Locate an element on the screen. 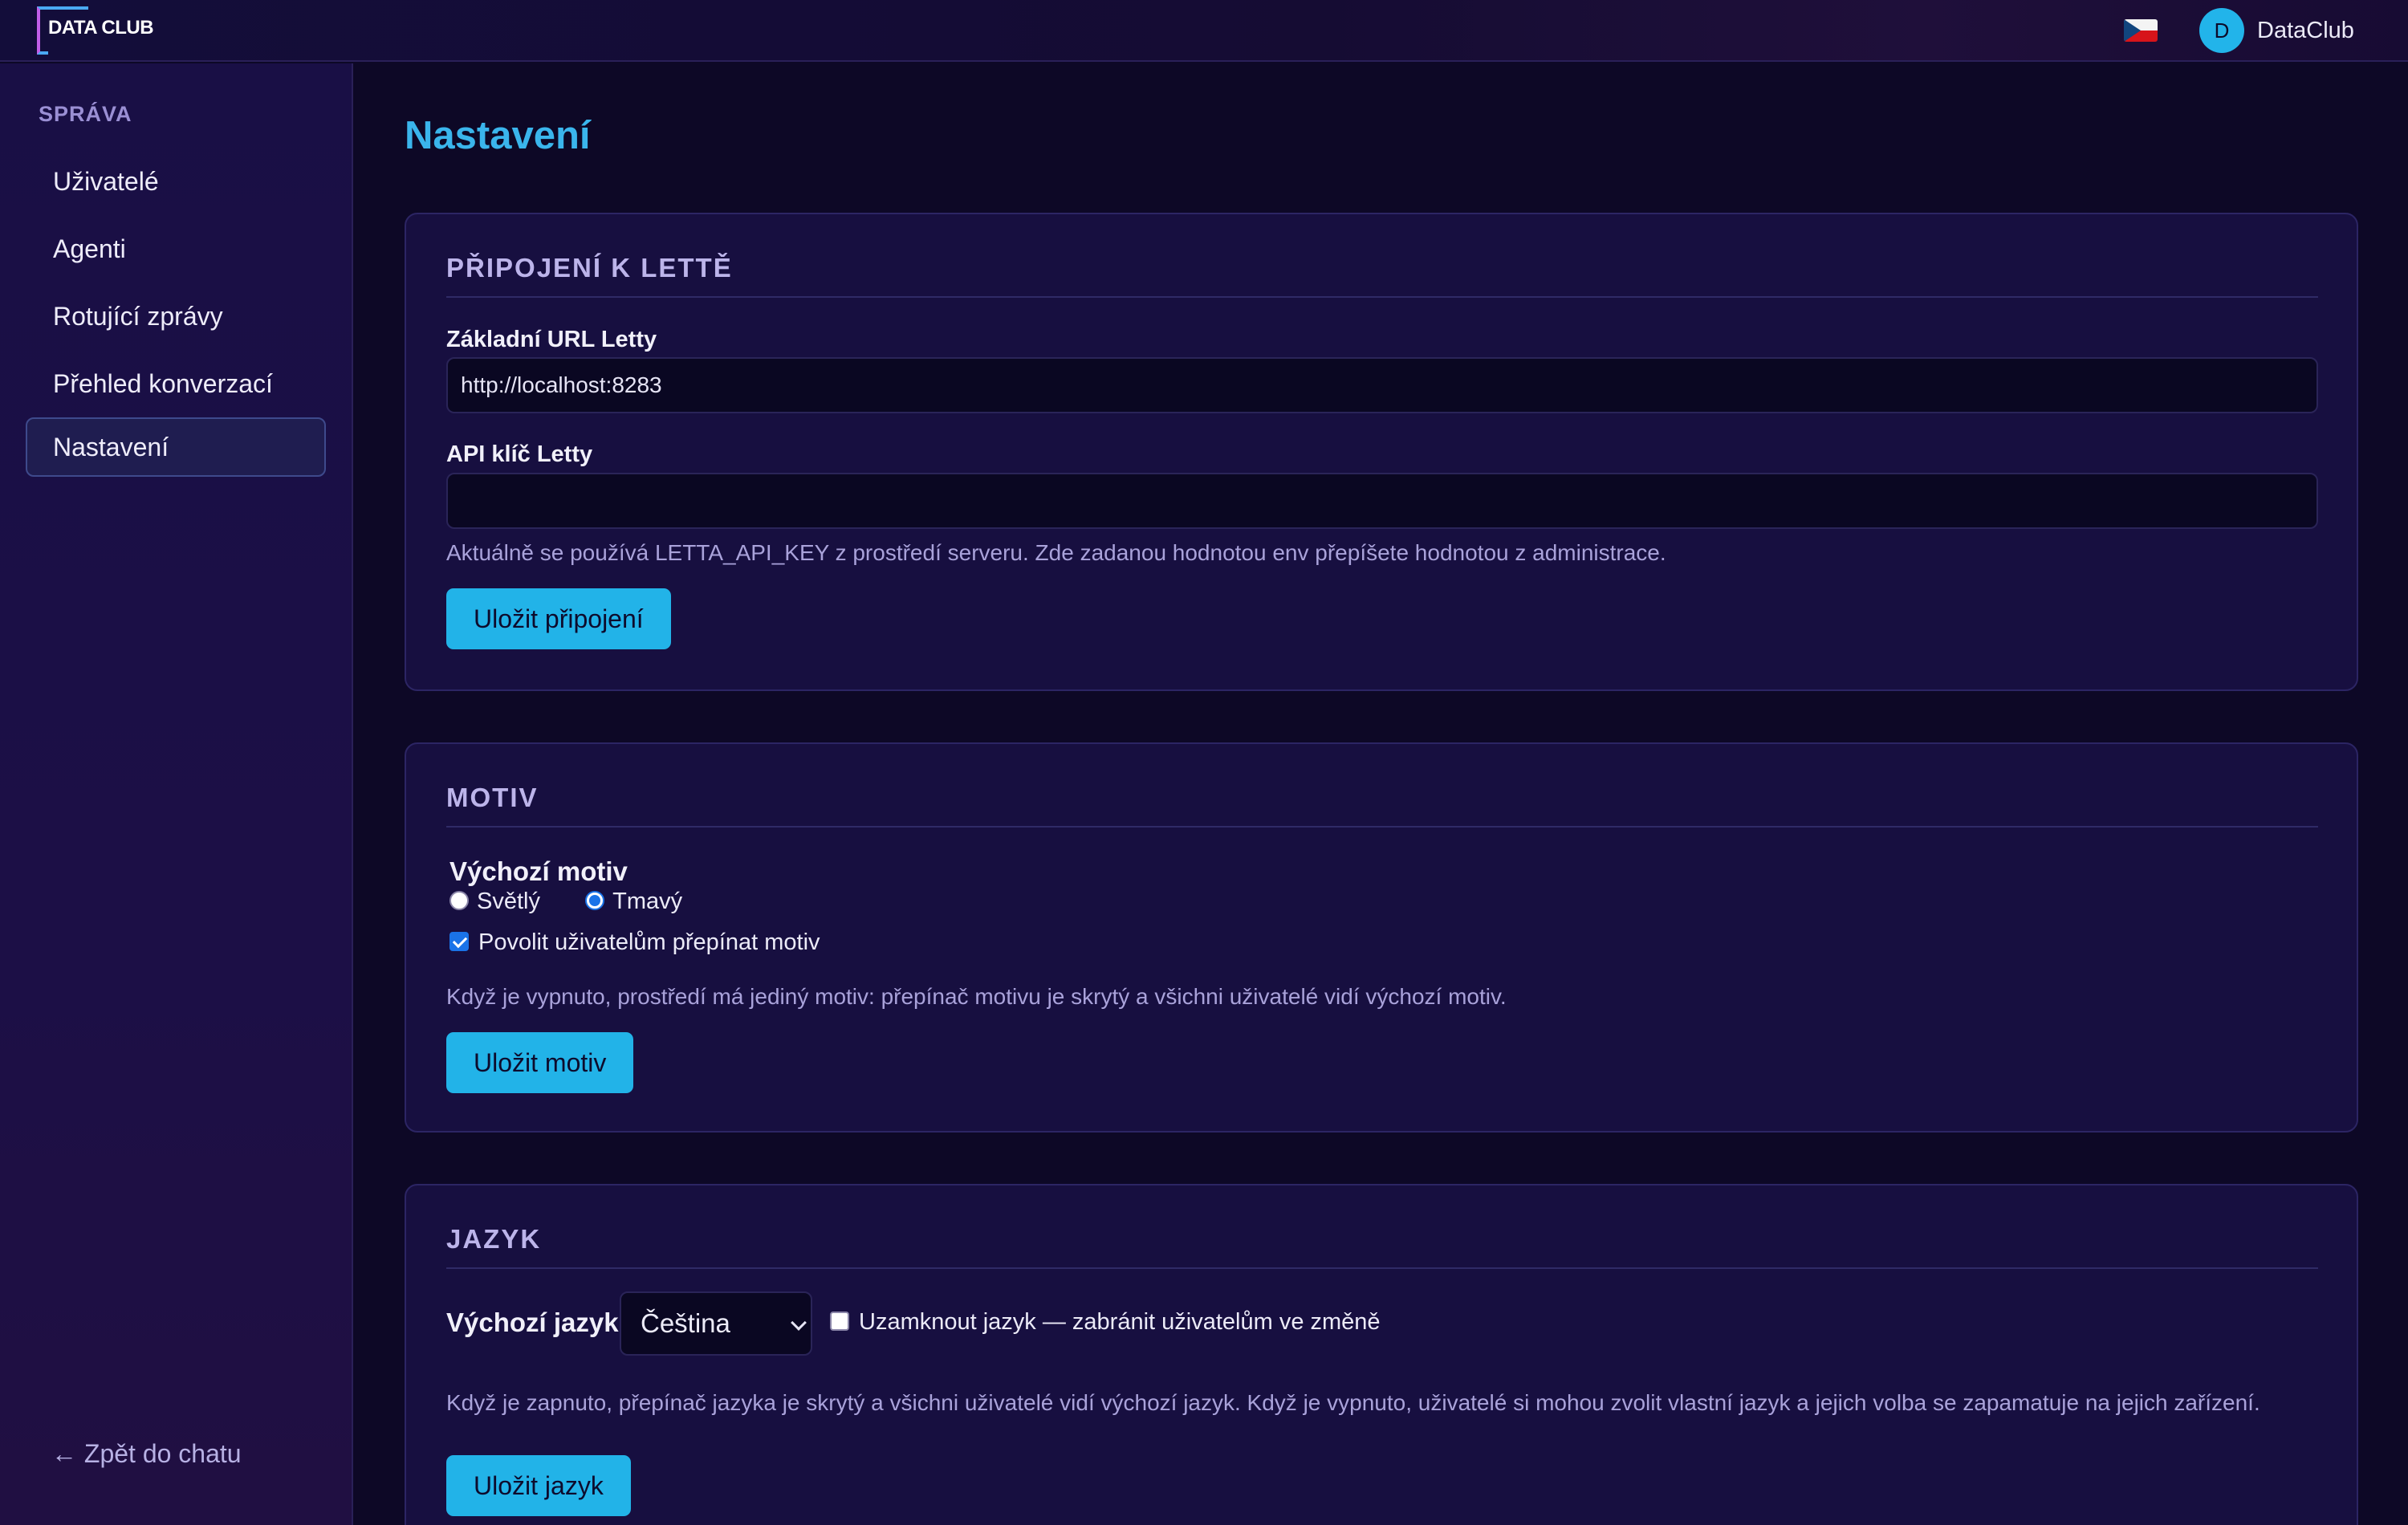 This screenshot has height=1525, width=2408. allow-theme-switch-label: Povolit uživatelům přepínat motiv is located at coordinates (649, 942).